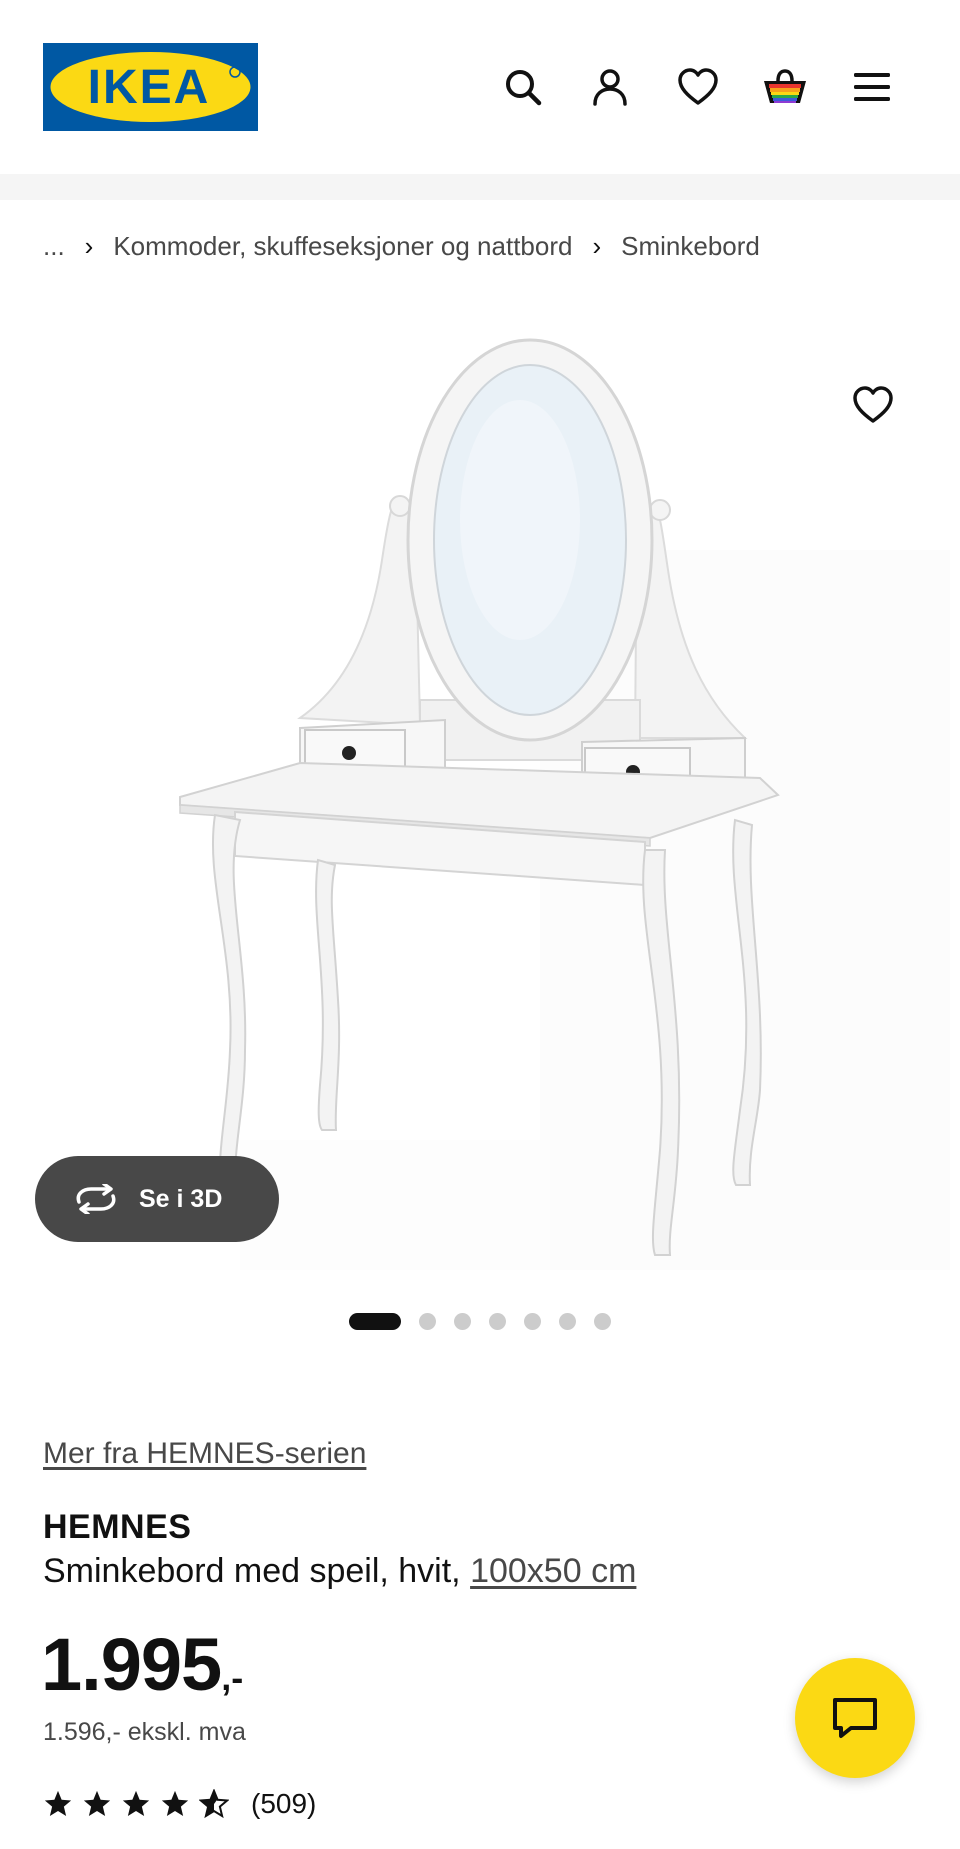 The height and width of the screenshot is (1849, 960). Describe the element at coordinates (117, 1527) in the screenshot. I see `product-name: HEMNES` at that location.